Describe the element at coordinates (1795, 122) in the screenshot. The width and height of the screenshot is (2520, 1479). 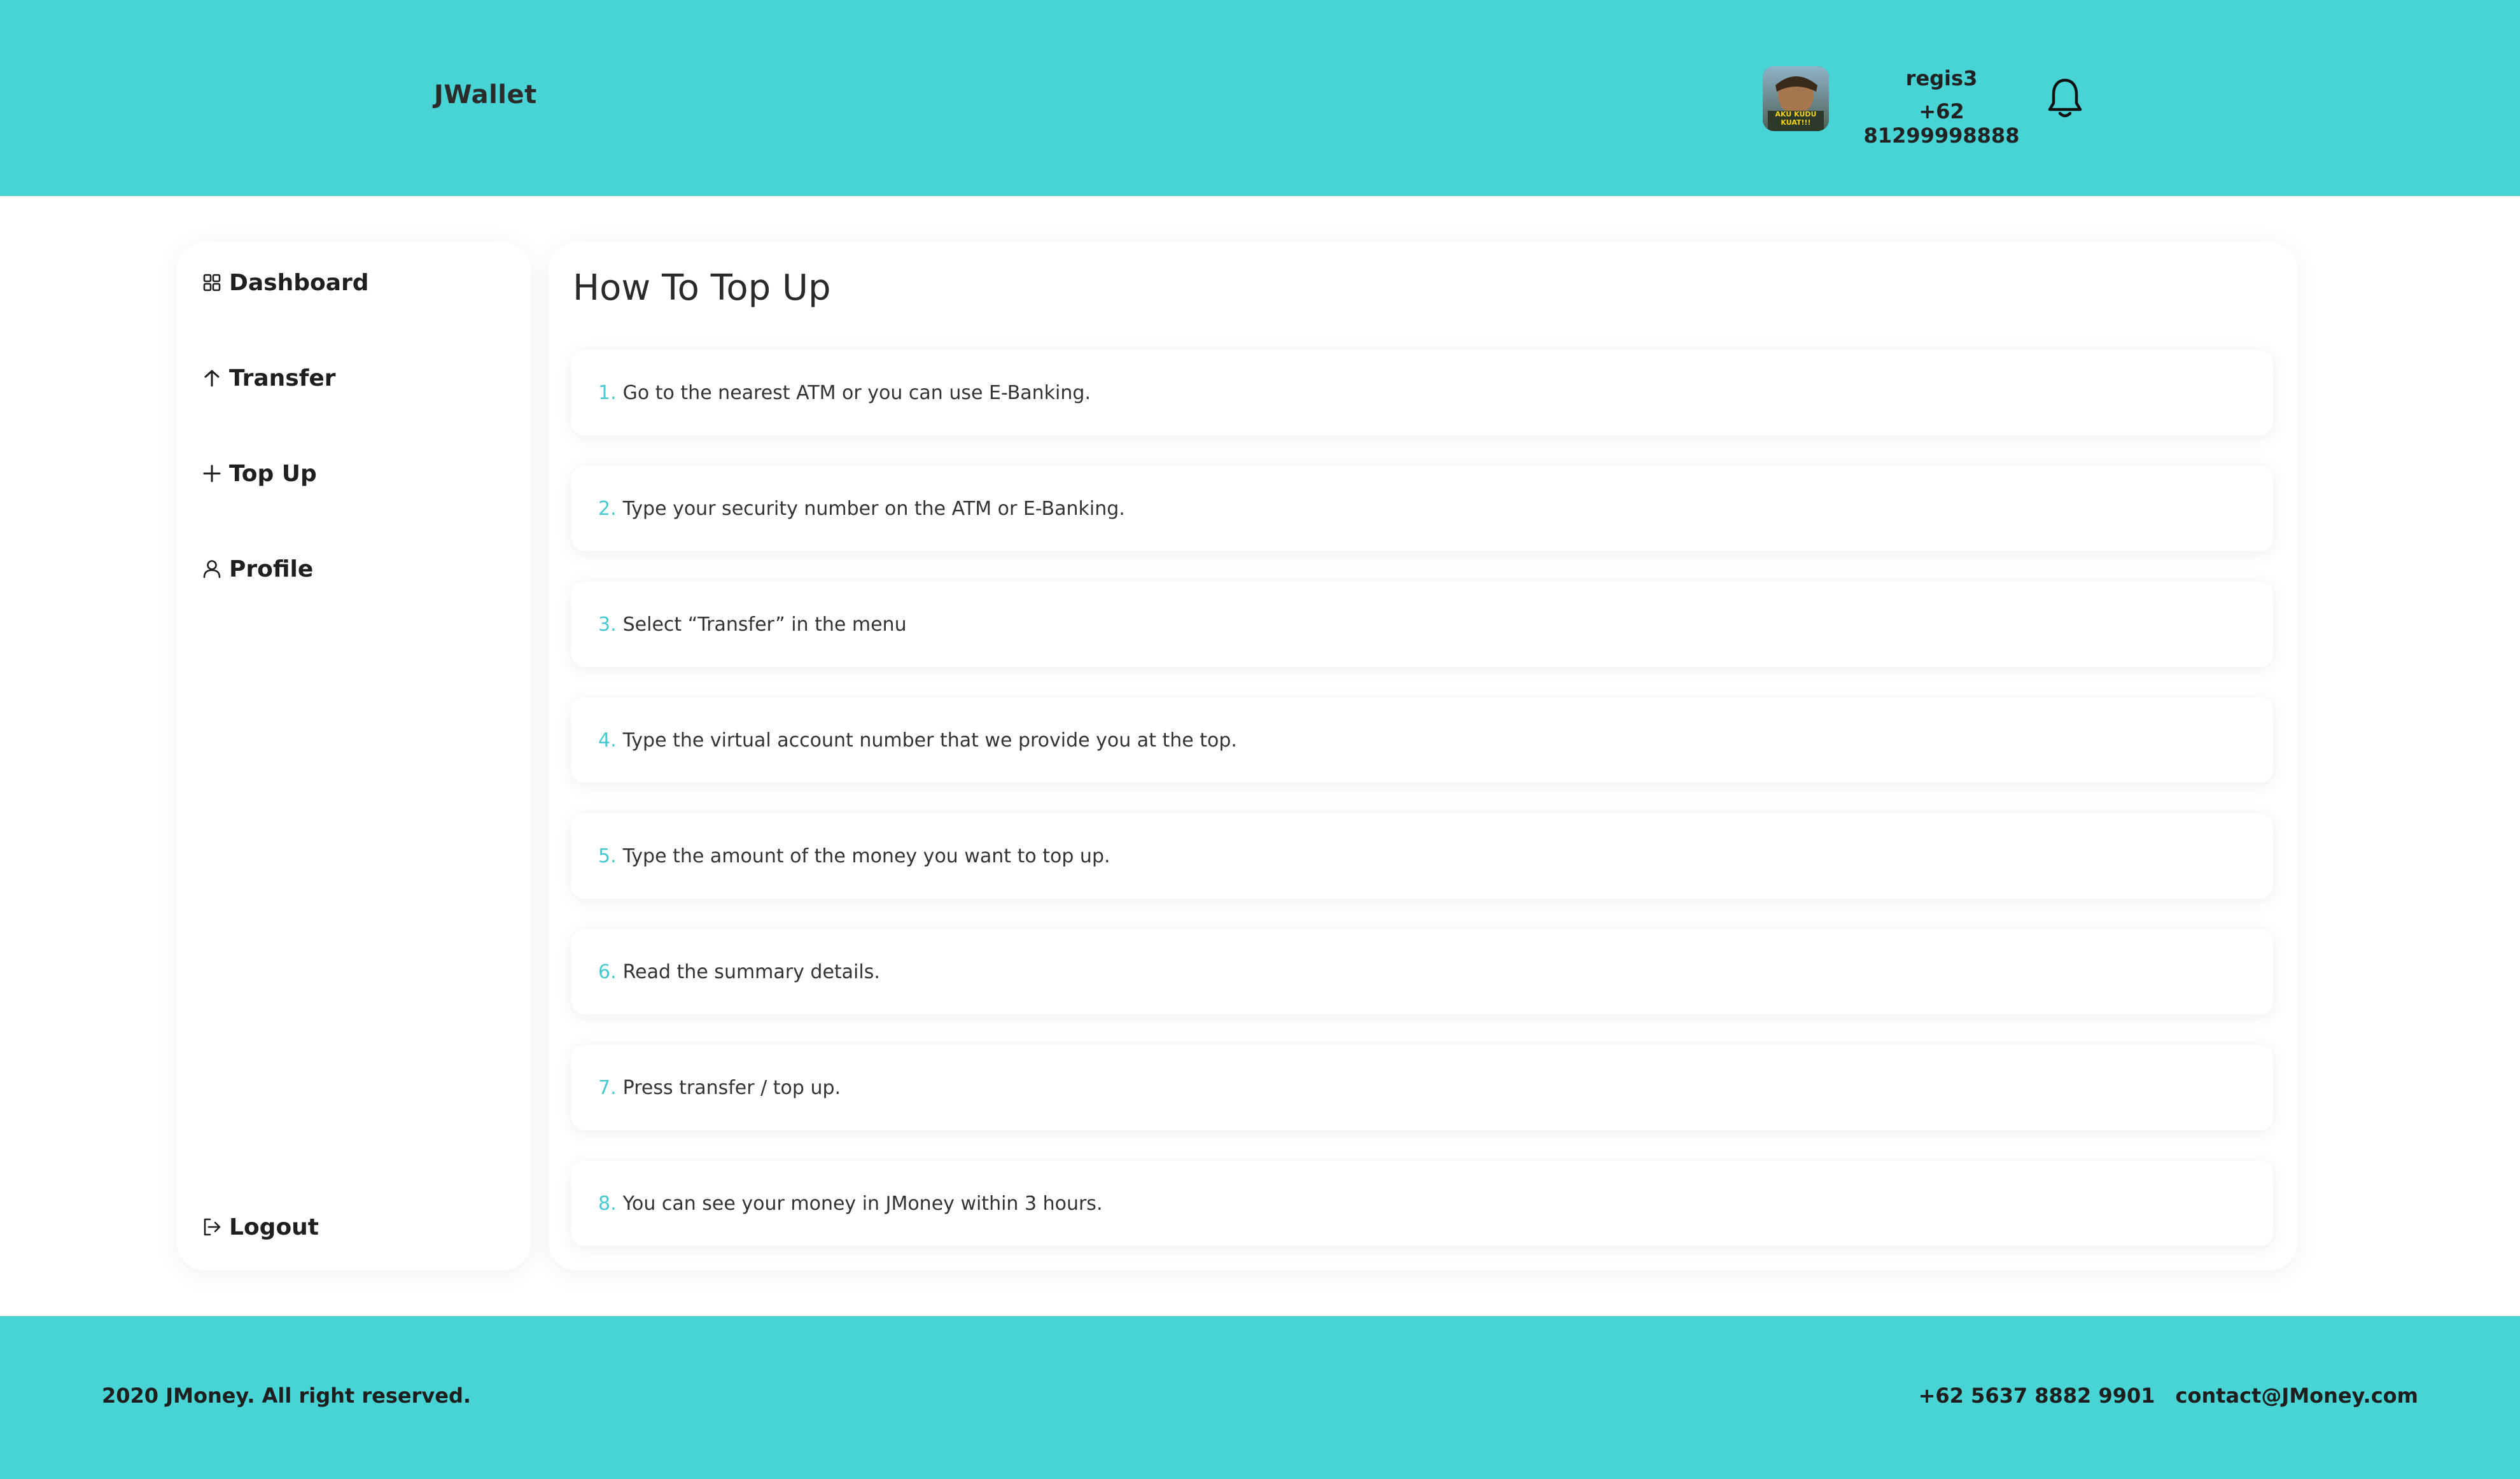
I see `avatar-caption-line2: KUAT!!!` at that location.